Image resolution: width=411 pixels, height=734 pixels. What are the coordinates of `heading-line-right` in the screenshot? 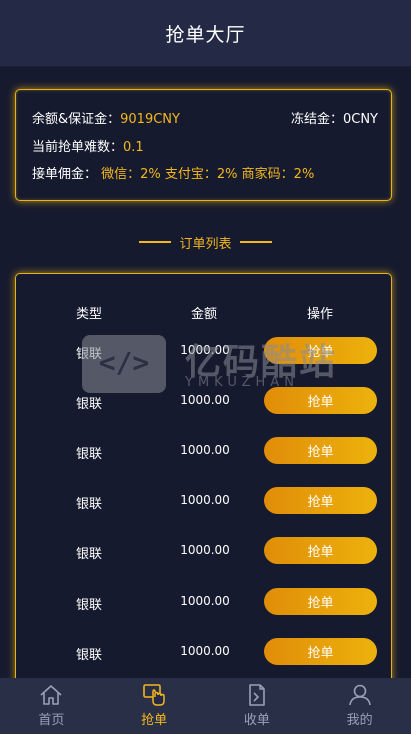 It's located at (255, 242).